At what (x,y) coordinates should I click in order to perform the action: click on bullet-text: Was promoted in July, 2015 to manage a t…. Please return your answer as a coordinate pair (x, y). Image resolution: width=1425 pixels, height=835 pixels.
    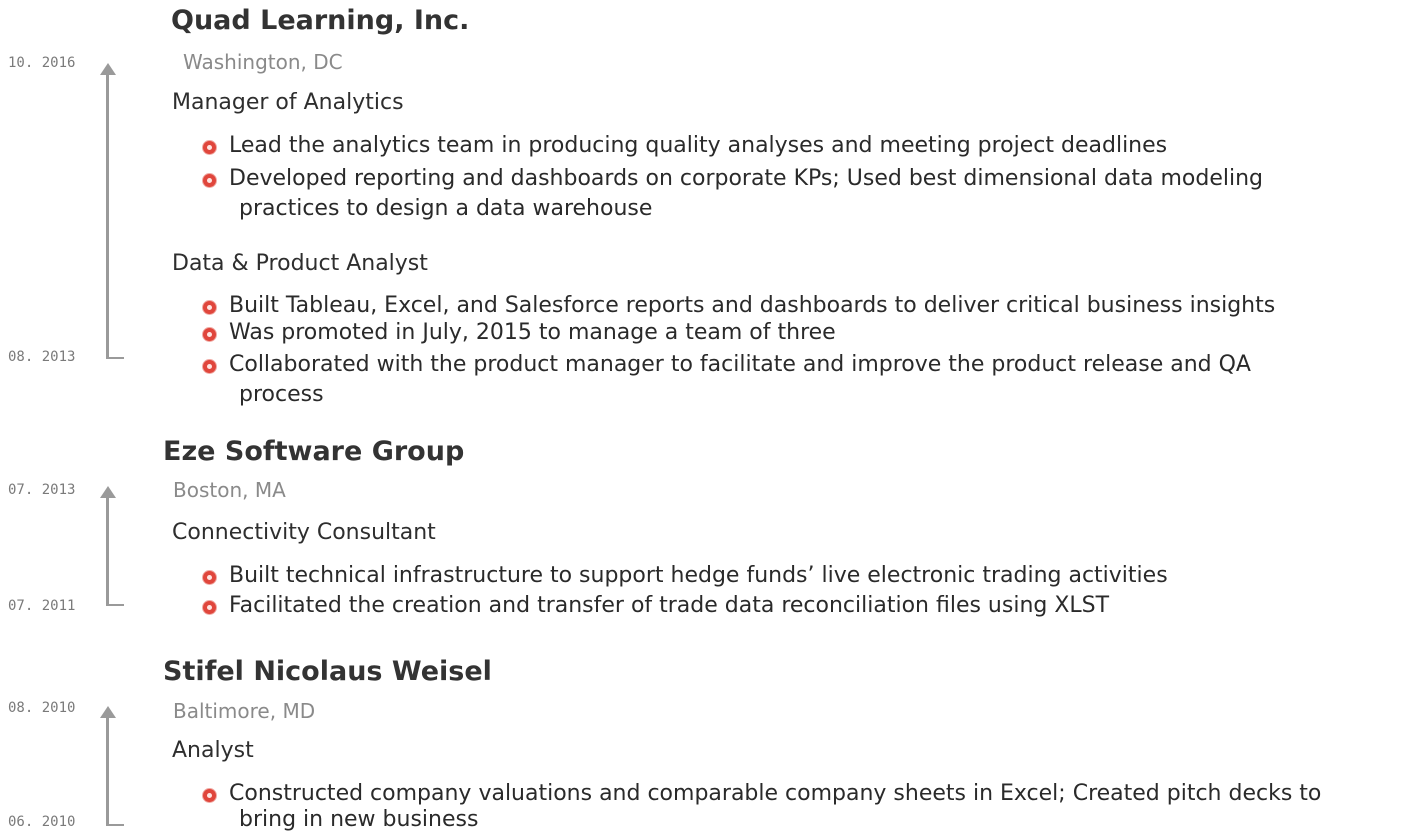
    Looking at the image, I should click on (532, 332).